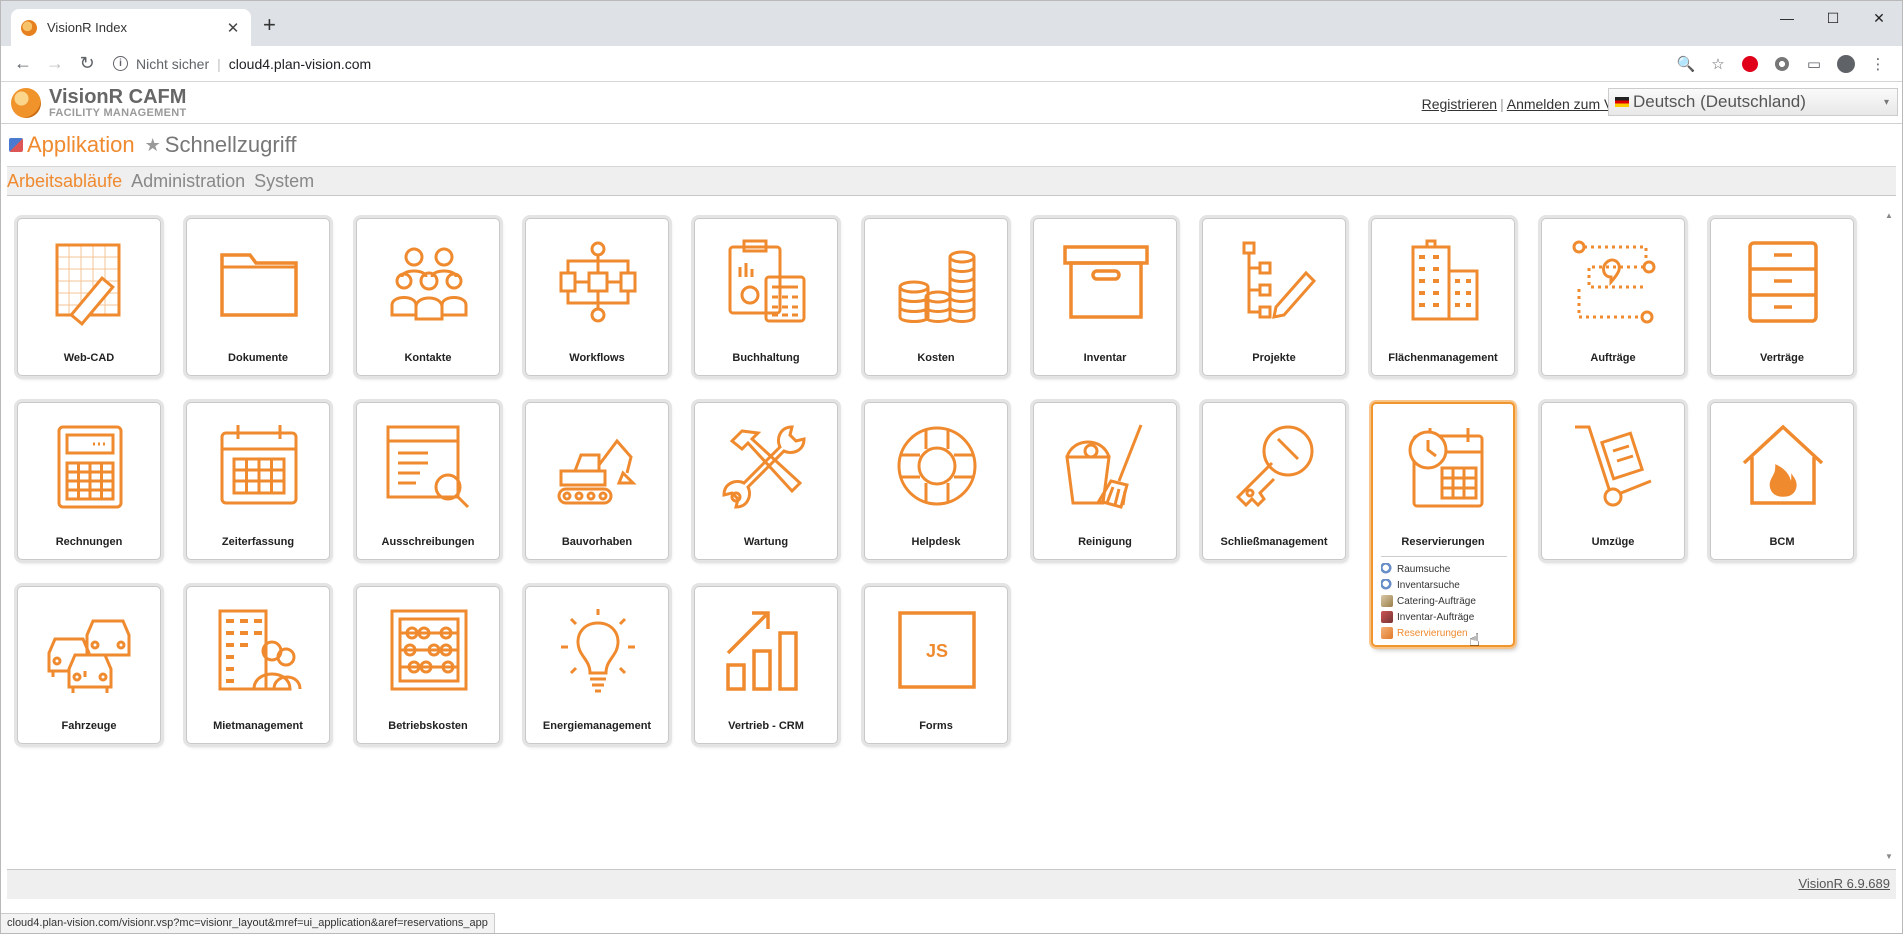 Image resolution: width=1903 pixels, height=934 pixels. Describe the element at coordinates (766, 481) in the screenshot. I see `tile-wartung: Wartung` at that location.